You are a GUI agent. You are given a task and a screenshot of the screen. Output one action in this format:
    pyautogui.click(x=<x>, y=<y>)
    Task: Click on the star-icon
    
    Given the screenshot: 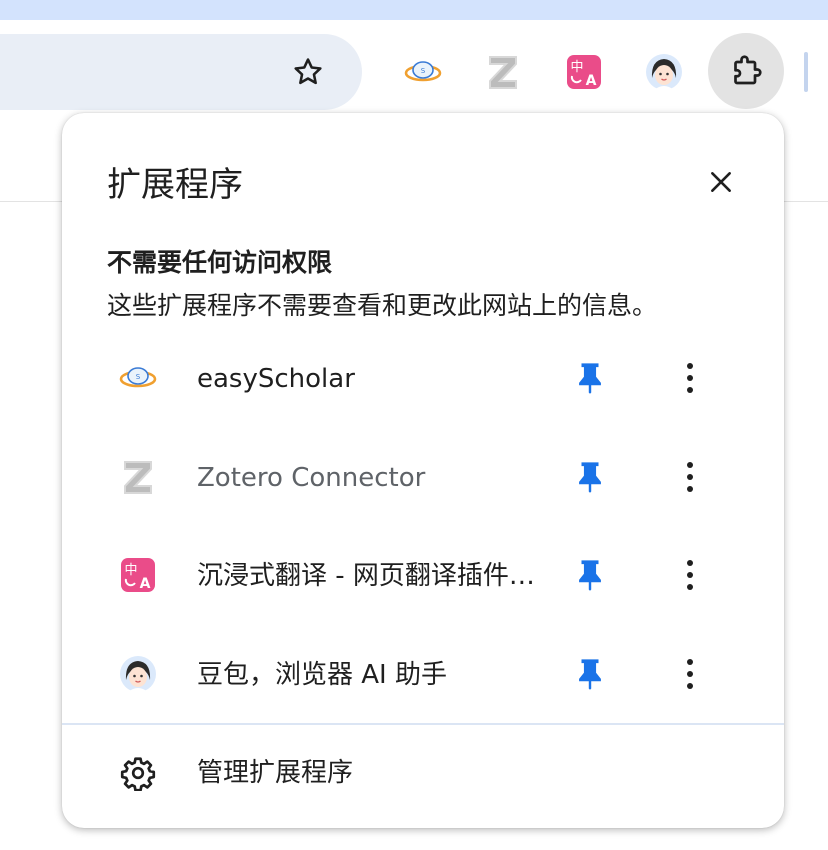 What is the action you would take?
    pyautogui.click(x=308, y=71)
    